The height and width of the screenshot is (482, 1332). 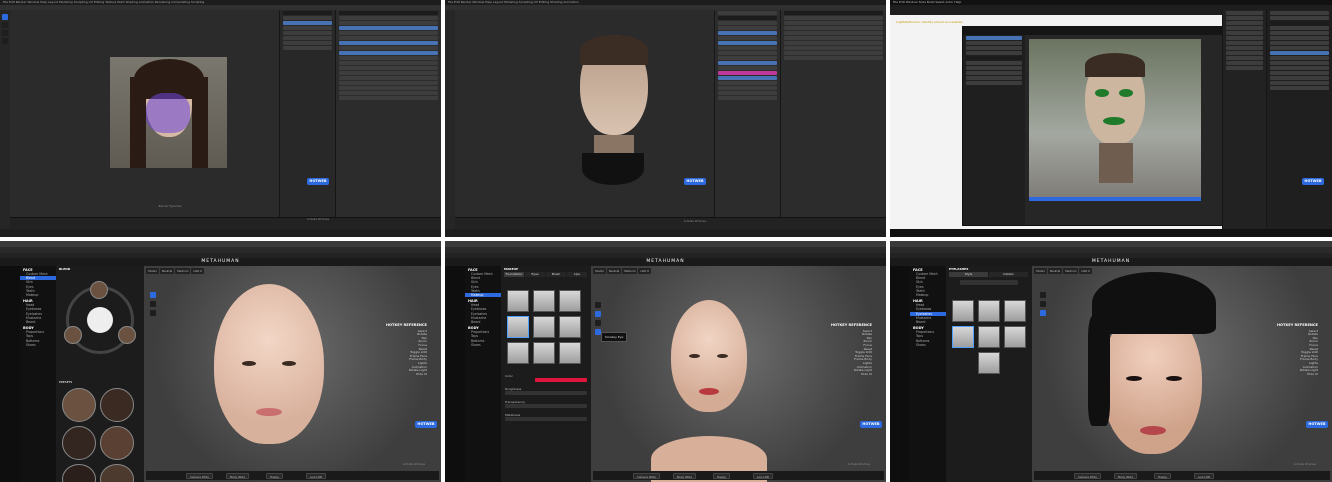 I want to click on zoom-view-icon, so click(x=598, y=323).